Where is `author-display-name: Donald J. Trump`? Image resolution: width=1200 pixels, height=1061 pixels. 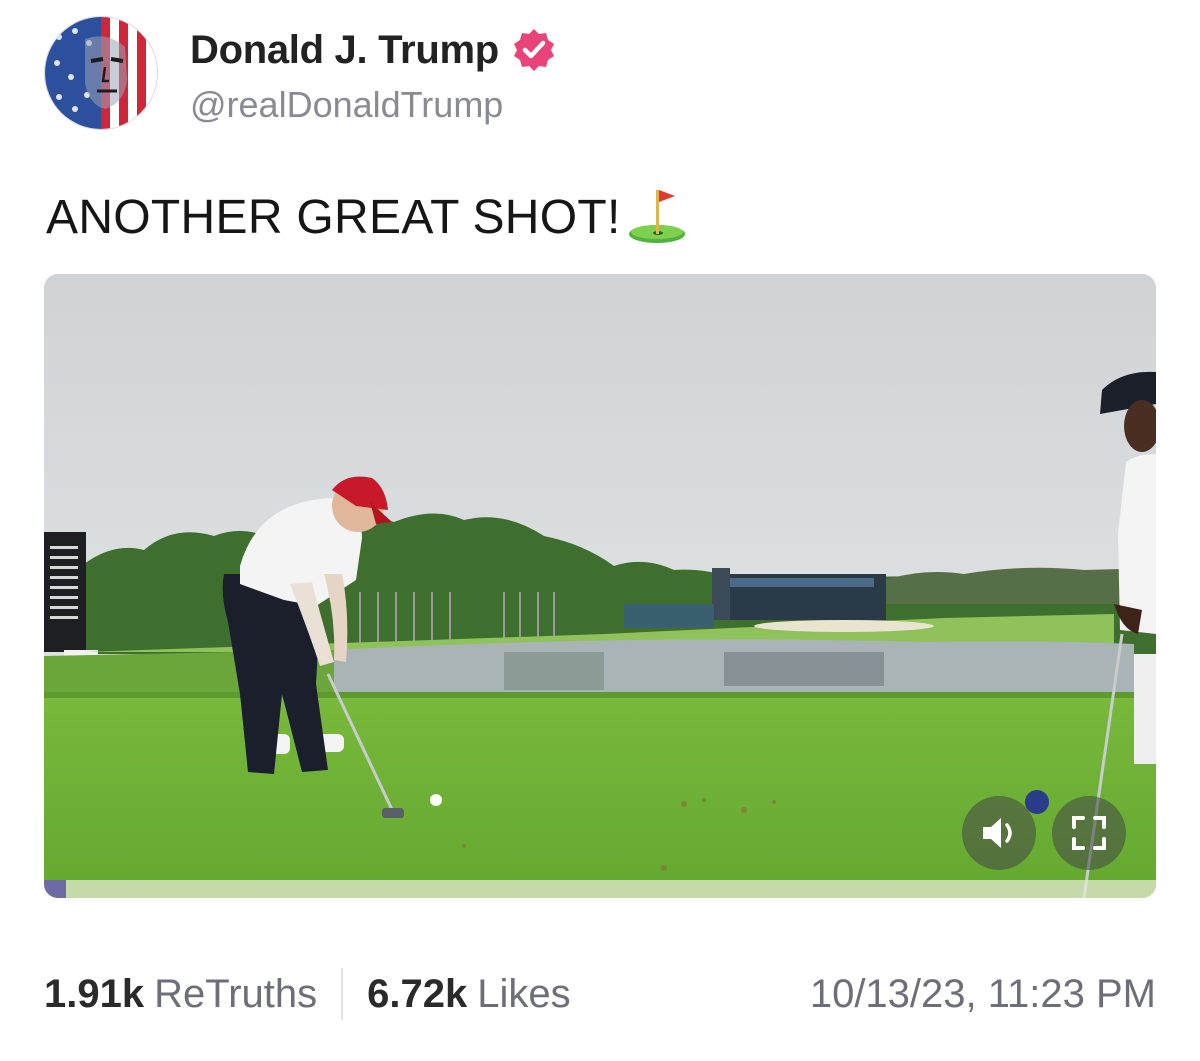 author-display-name: Donald J. Trump is located at coordinates (344, 50).